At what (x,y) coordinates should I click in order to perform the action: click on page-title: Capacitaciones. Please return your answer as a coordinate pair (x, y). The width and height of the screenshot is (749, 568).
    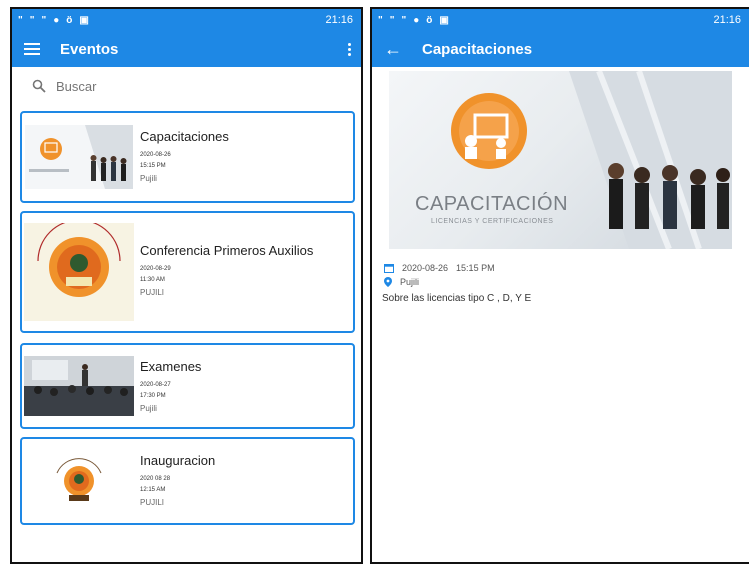
    Looking at the image, I should click on (477, 49).